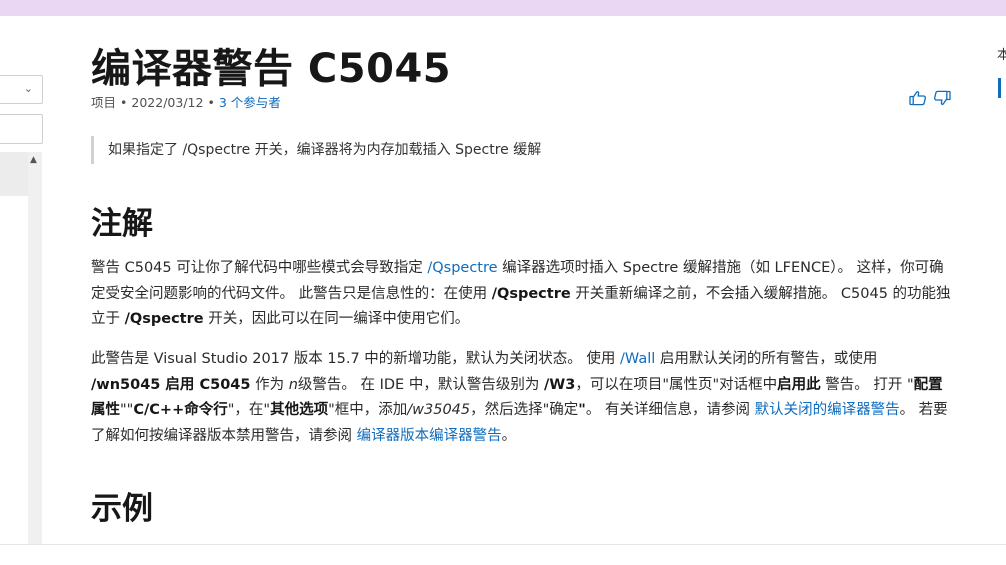 The width and height of the screenshot is (1006, 565). What do you see at coordinates (122, 224) in the screenshot?
I see `remarks-heading: 注解` at bounding box center [122, 224].